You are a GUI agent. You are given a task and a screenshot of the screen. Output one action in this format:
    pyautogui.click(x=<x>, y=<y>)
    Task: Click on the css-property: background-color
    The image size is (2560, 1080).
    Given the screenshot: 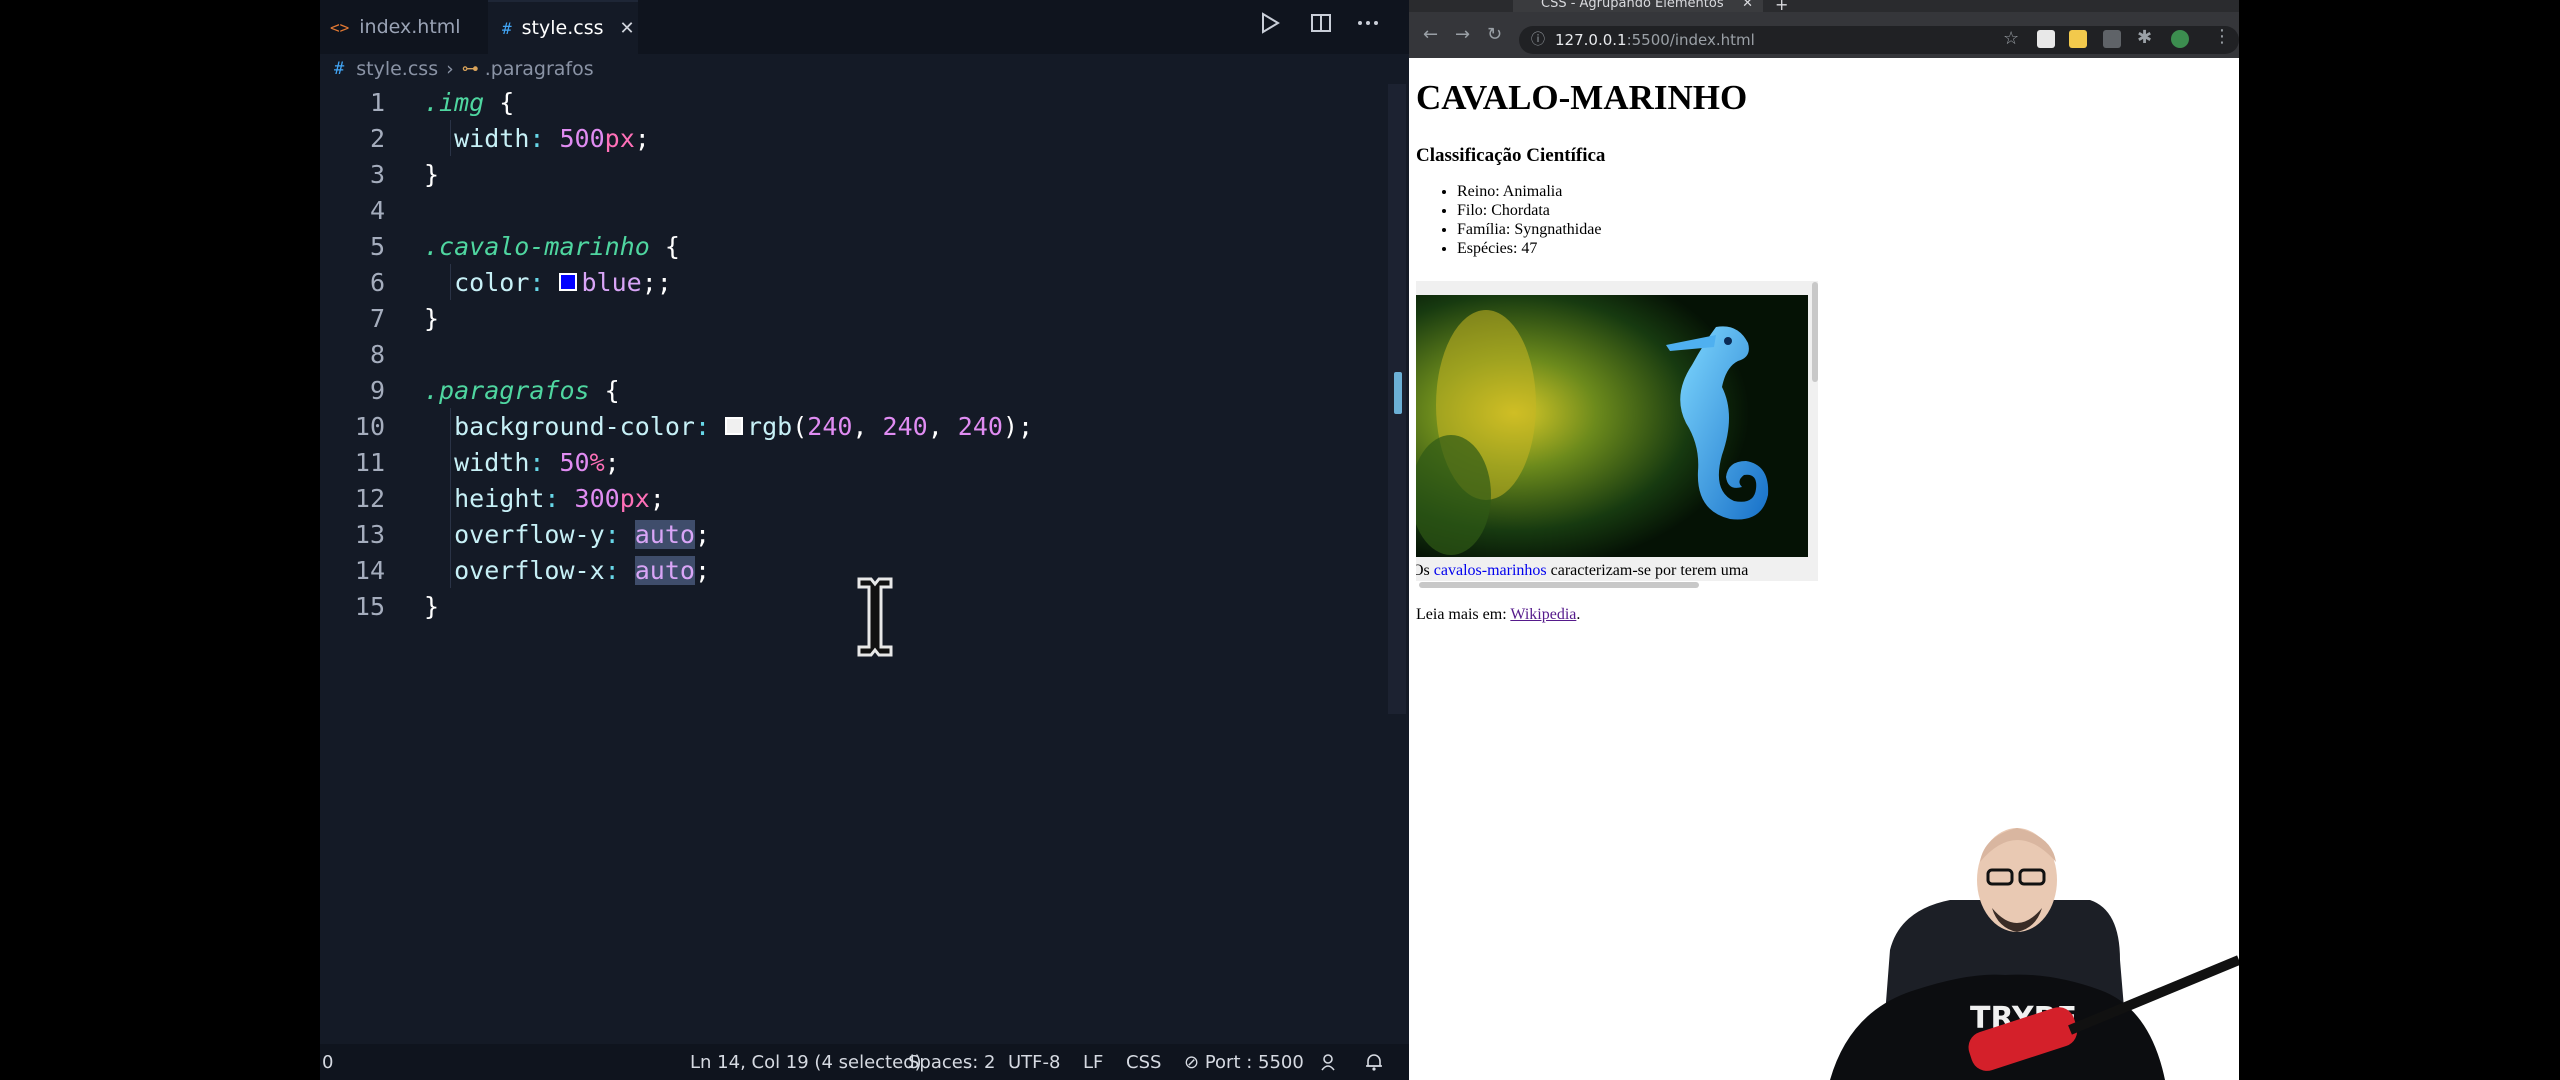 What is the action you would take?
    pyautogui.click(x=574, y=426)
    